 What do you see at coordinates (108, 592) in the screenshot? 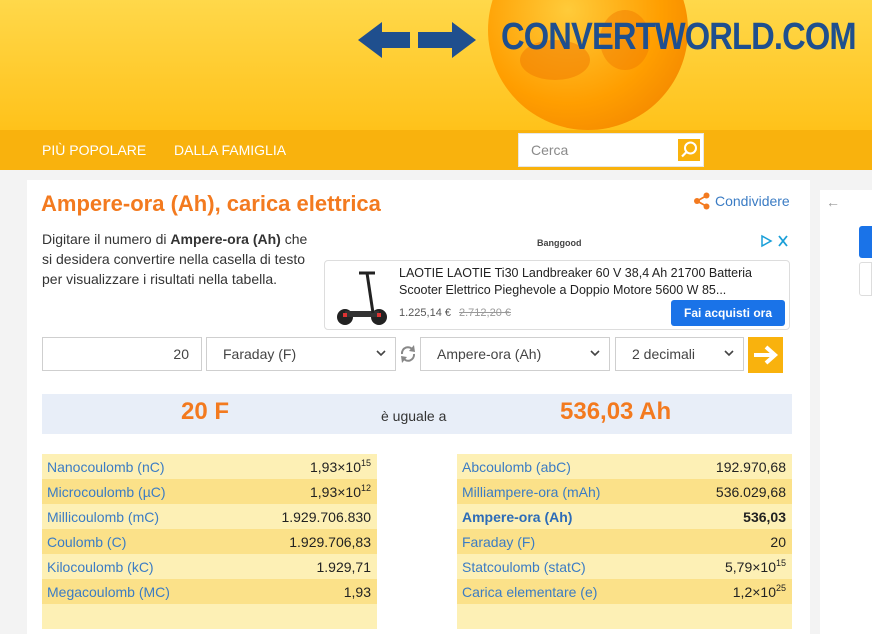
I see `unit-link: Megacoulomb (MC)` at bounding box center [108, 592].